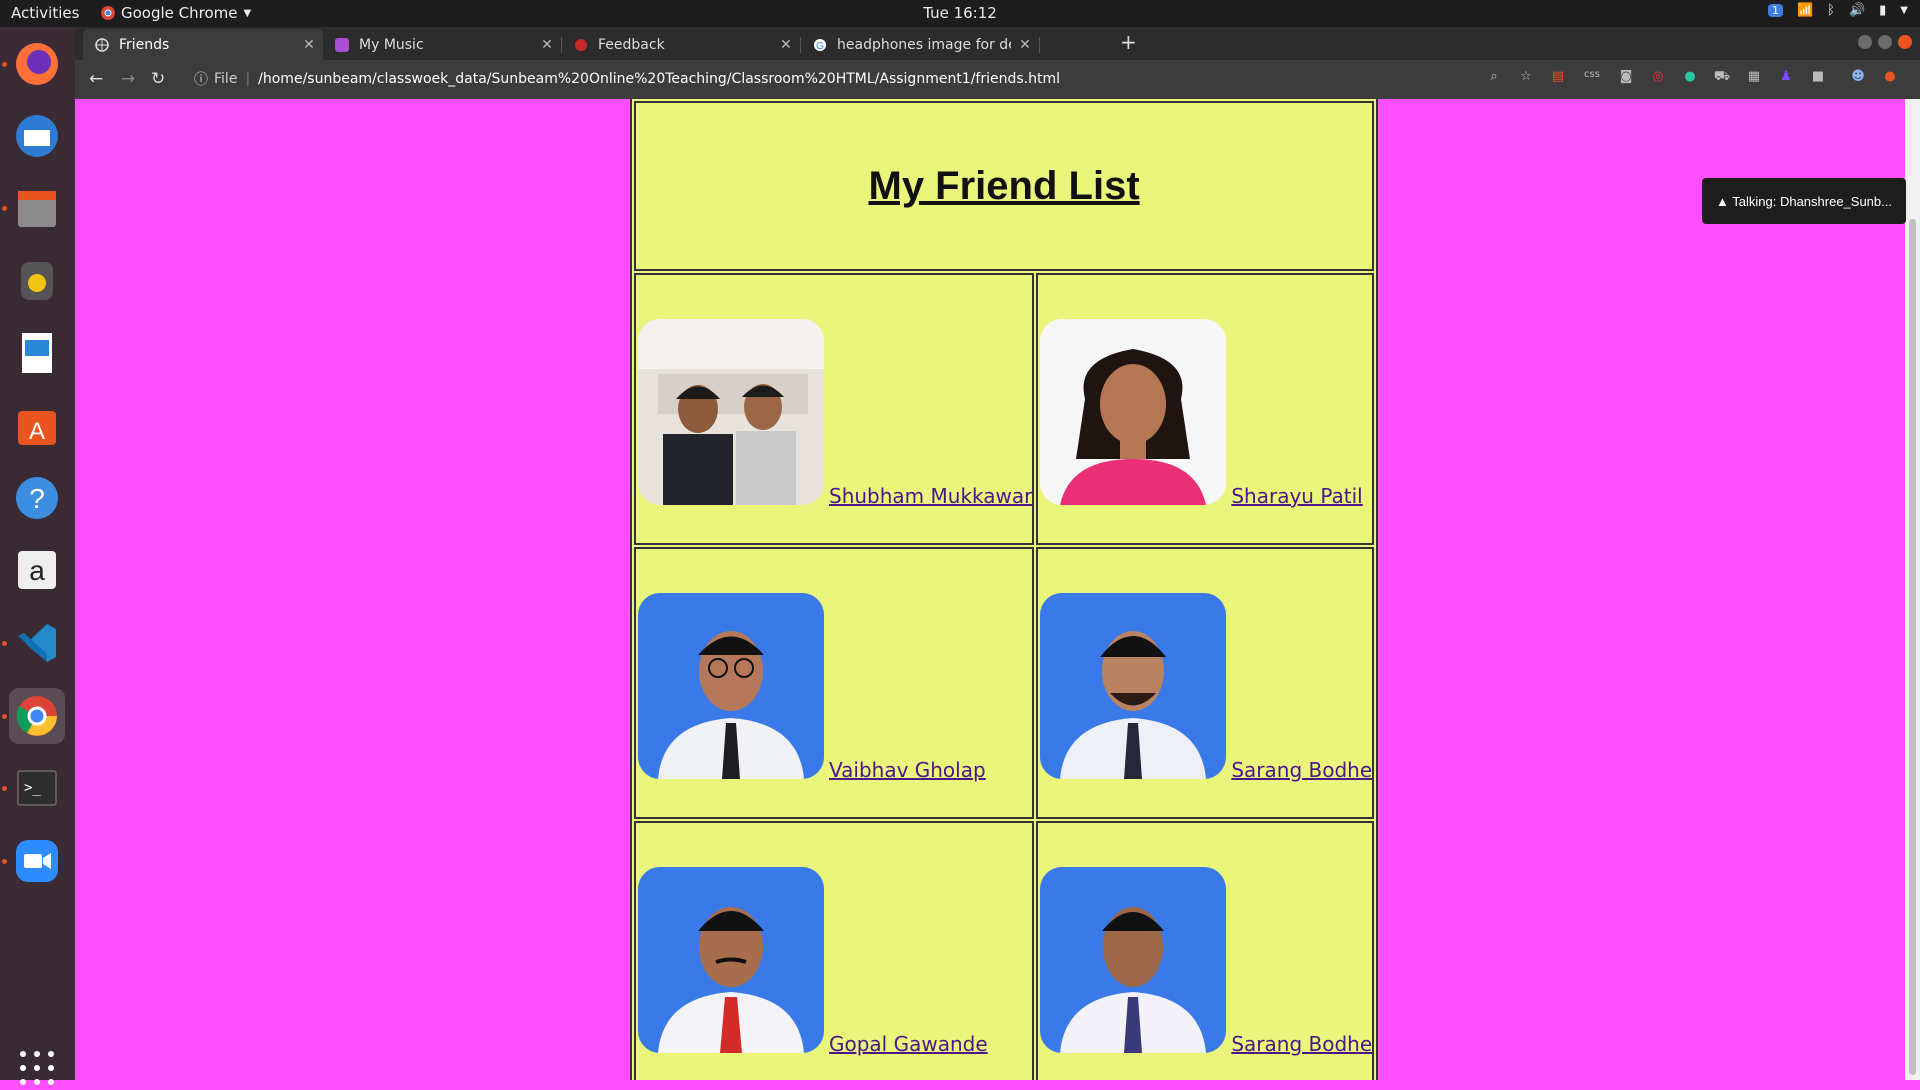 The height and width of the screenshot is (1090, 1920). What do you see at coordinates (37, 716) in the screenshot?
I see `chrome-dock-icon` at bounding box center [37, 716].